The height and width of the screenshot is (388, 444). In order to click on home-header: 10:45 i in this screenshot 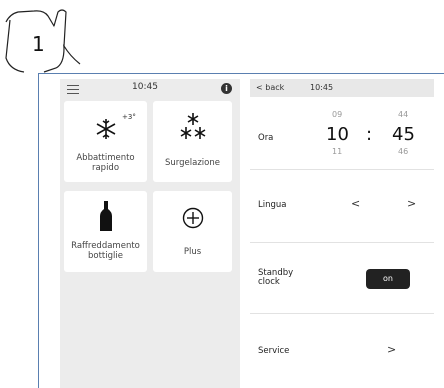, I will do `click(150, 89)`.